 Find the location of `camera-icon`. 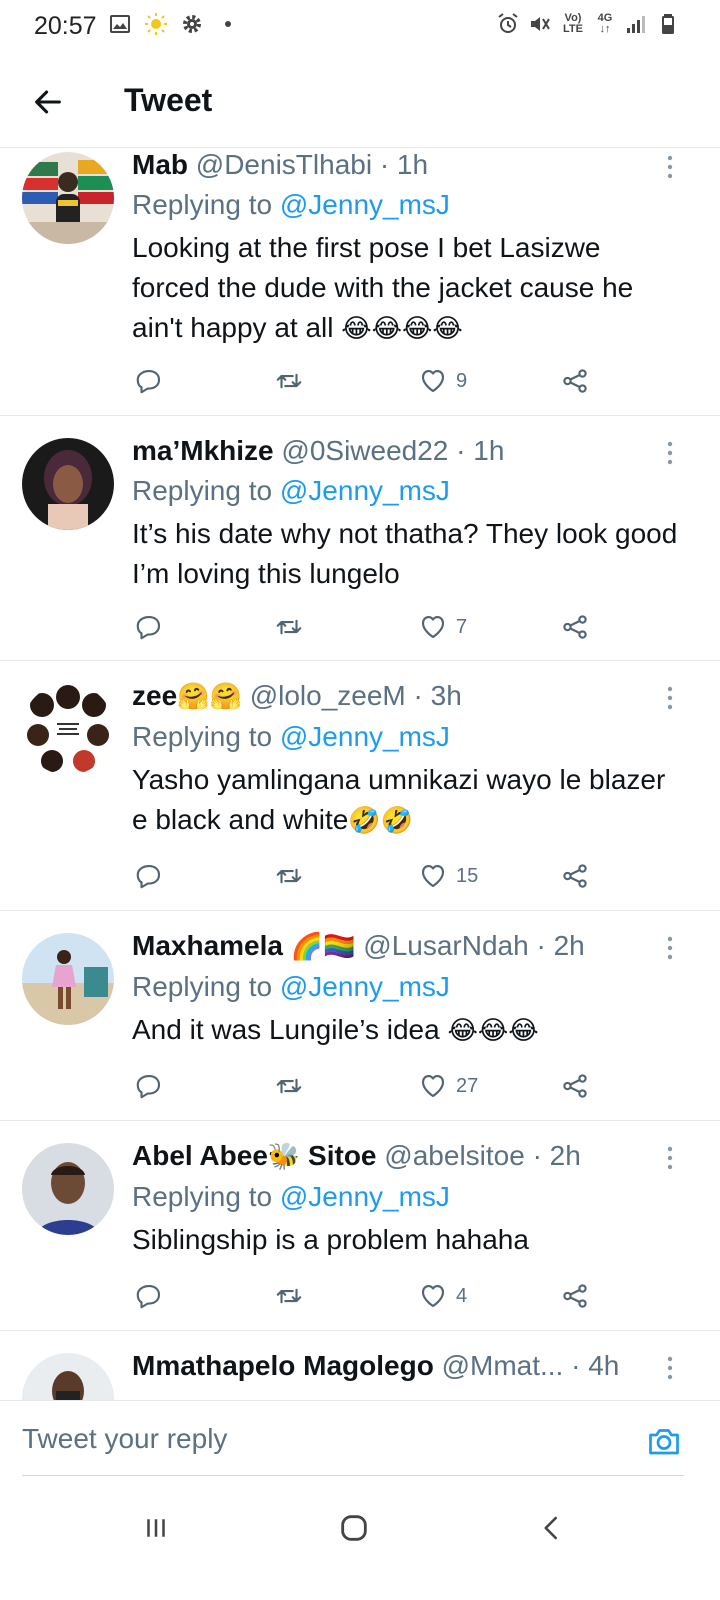

camera-icon is located at coordinates (664, 1441).